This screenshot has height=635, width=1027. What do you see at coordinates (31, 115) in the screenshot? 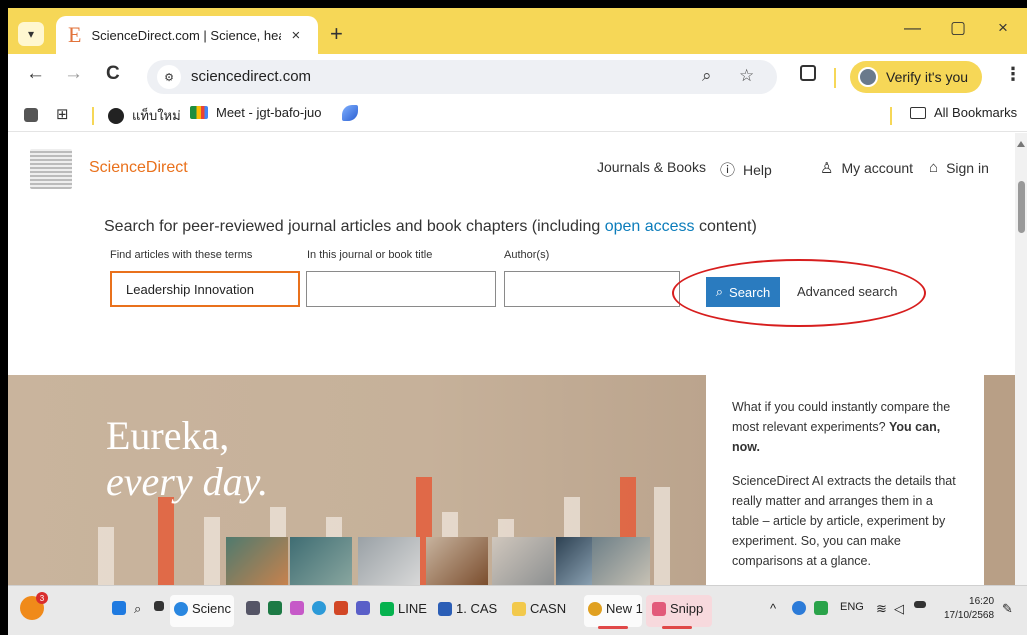
I see `sidebar-toggle-icon` at bounding box center [31, 115].